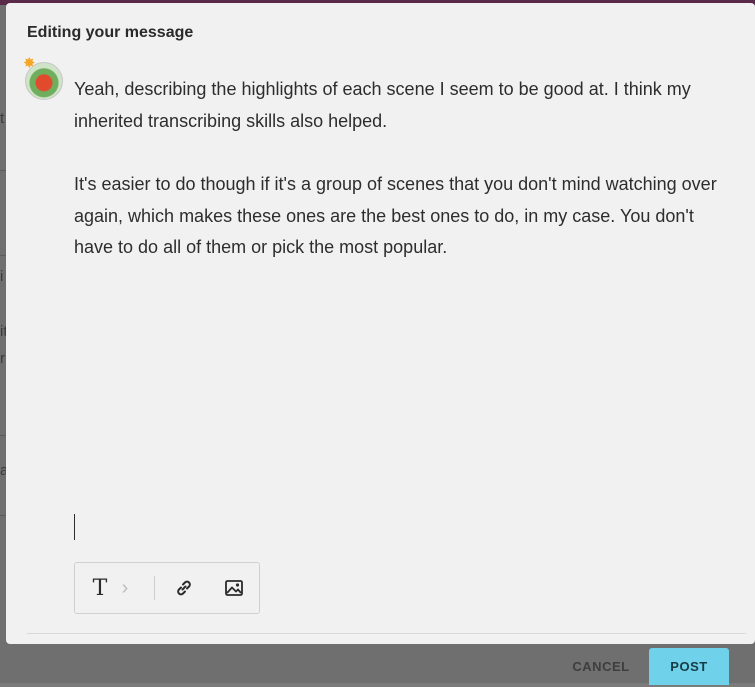 Image resolution: width=755 pixels, height=687 pixels. I want to click on link-icon, so click(184, 588).